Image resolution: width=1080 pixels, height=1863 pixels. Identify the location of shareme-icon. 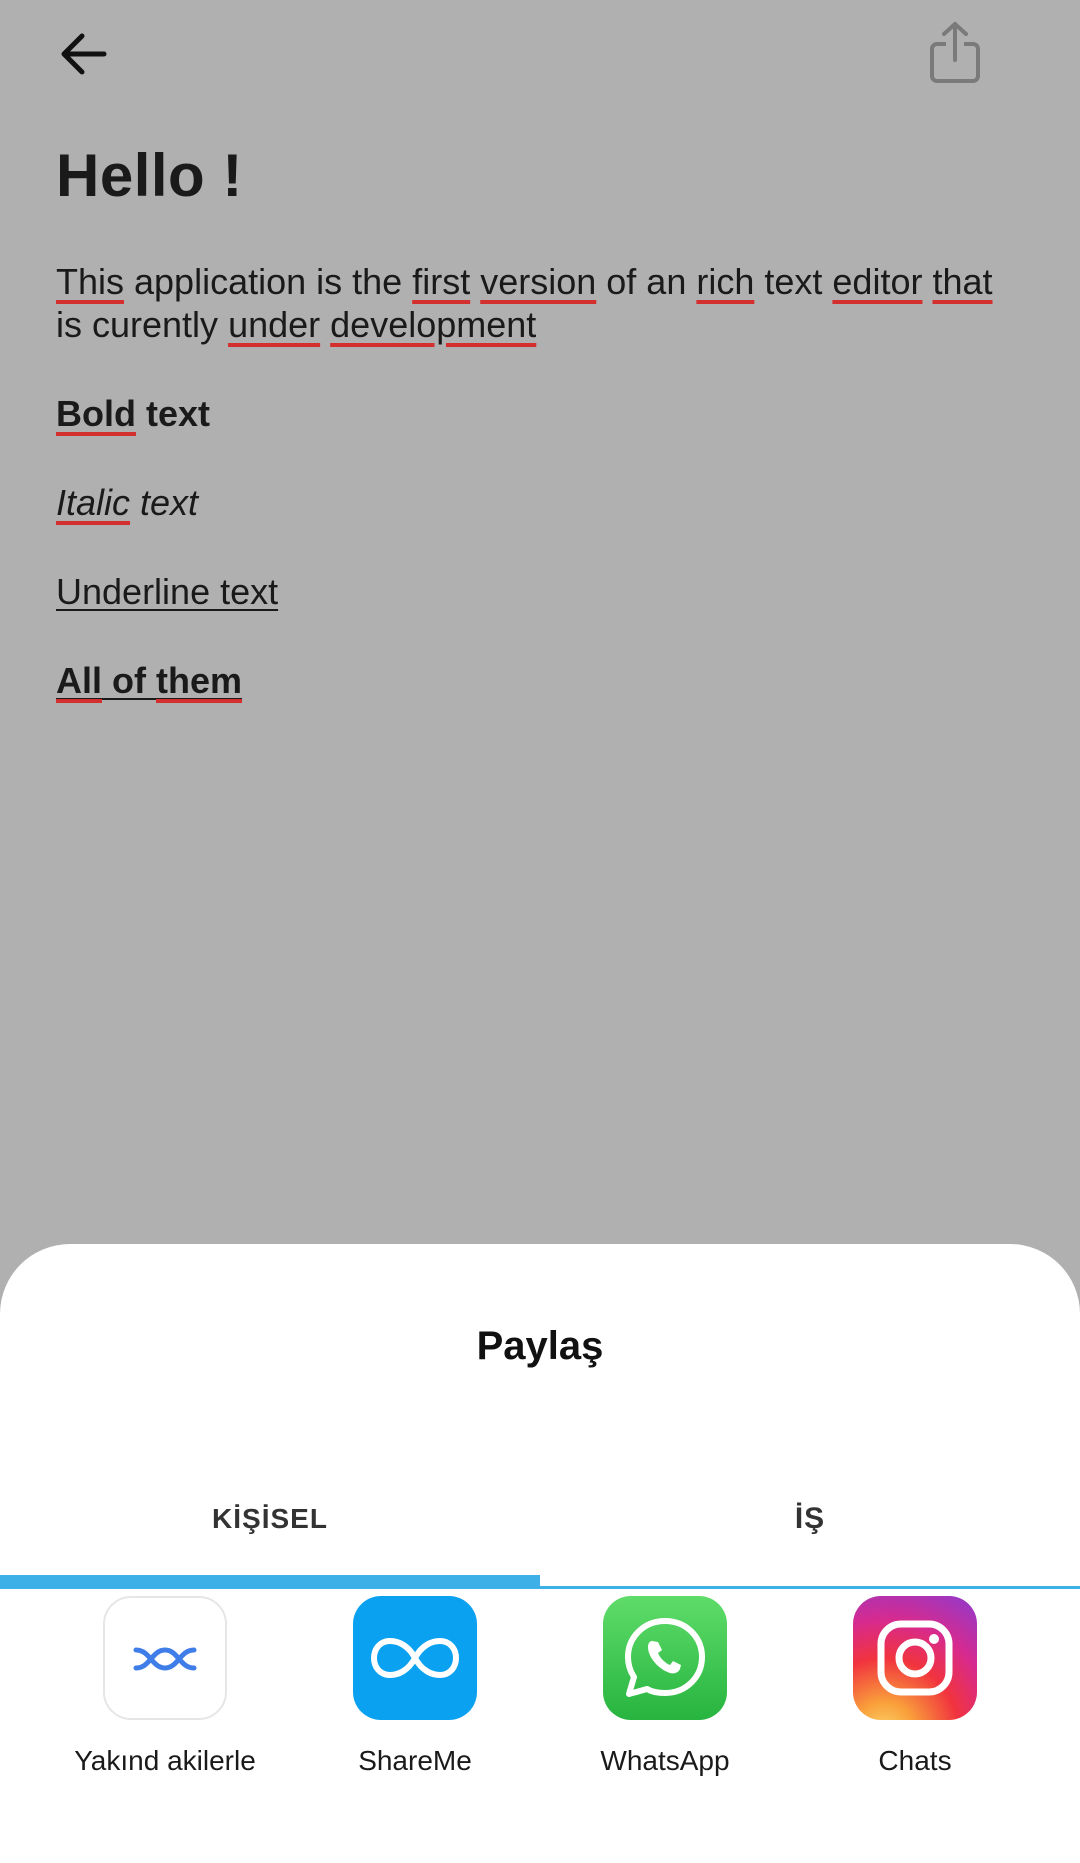
(415, 1658).